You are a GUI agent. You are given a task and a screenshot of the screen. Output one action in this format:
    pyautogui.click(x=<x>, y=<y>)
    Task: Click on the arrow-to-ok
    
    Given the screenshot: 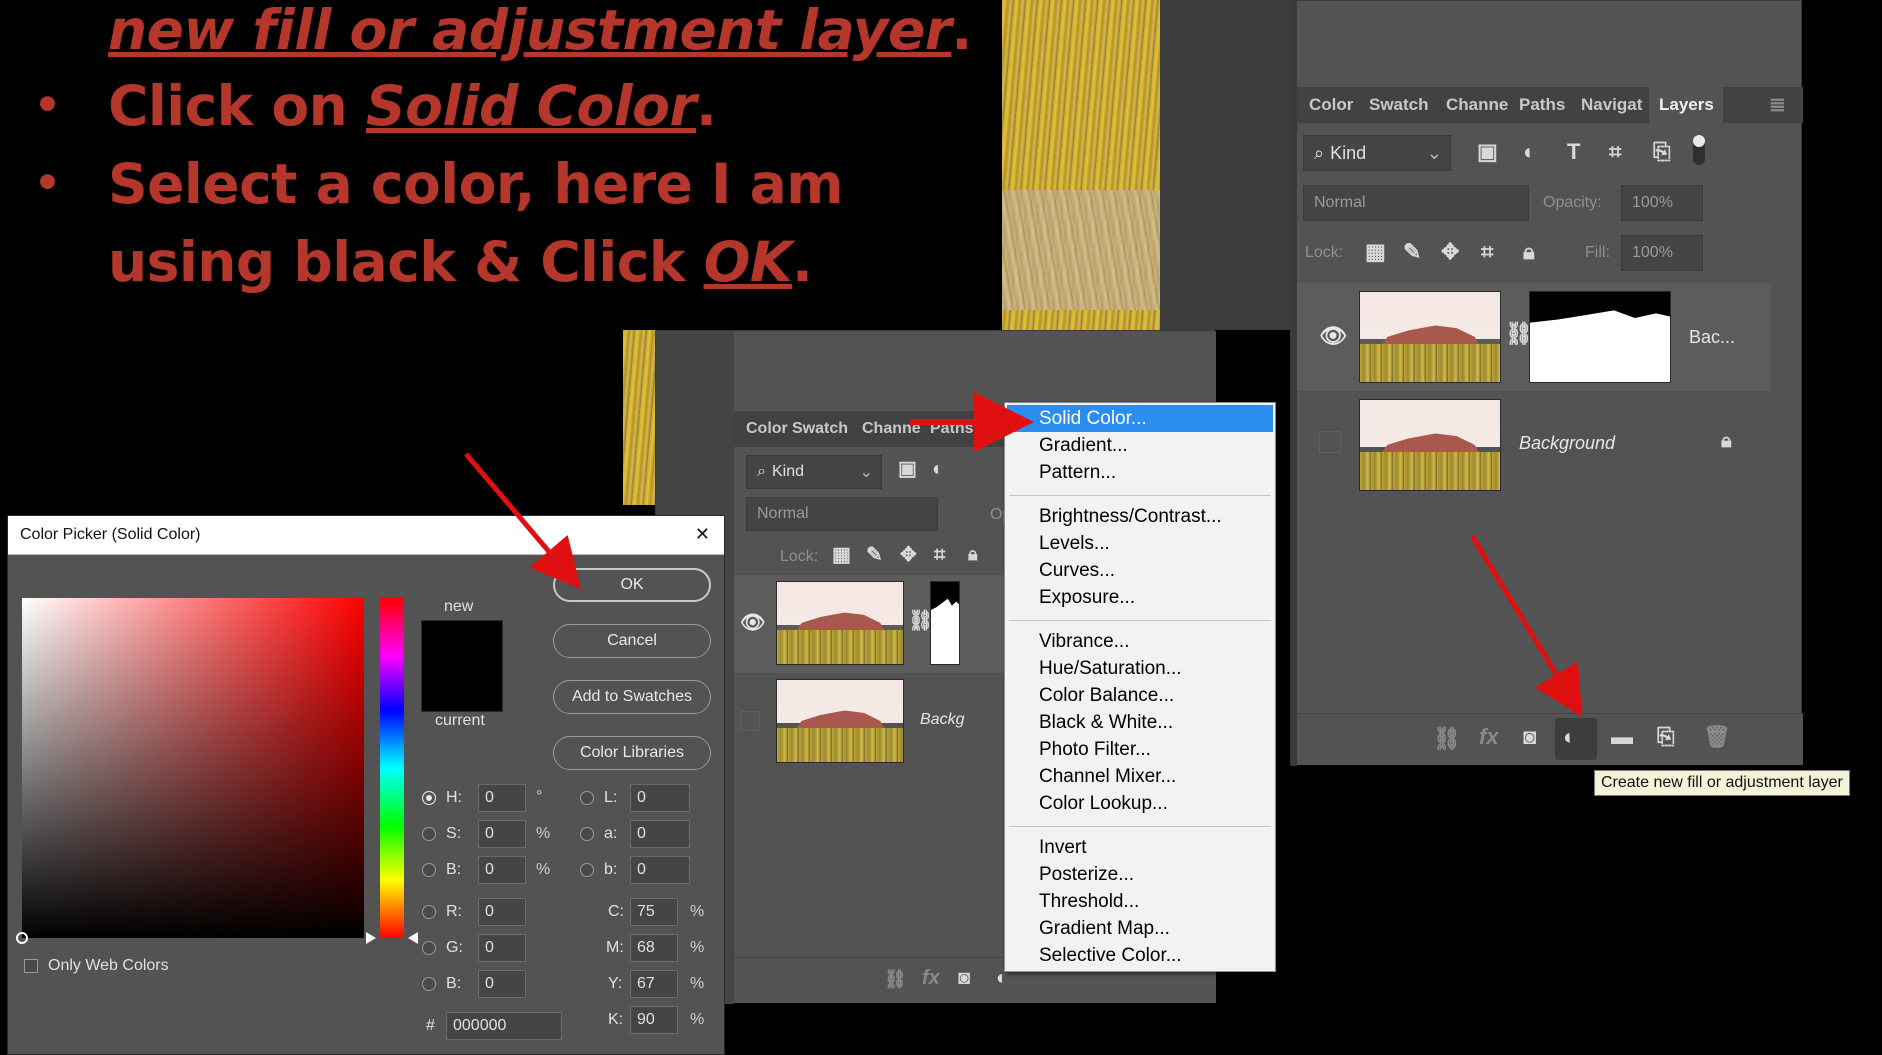 What is the action you would take?
    pyautogui.click(x=522, y=521)
    